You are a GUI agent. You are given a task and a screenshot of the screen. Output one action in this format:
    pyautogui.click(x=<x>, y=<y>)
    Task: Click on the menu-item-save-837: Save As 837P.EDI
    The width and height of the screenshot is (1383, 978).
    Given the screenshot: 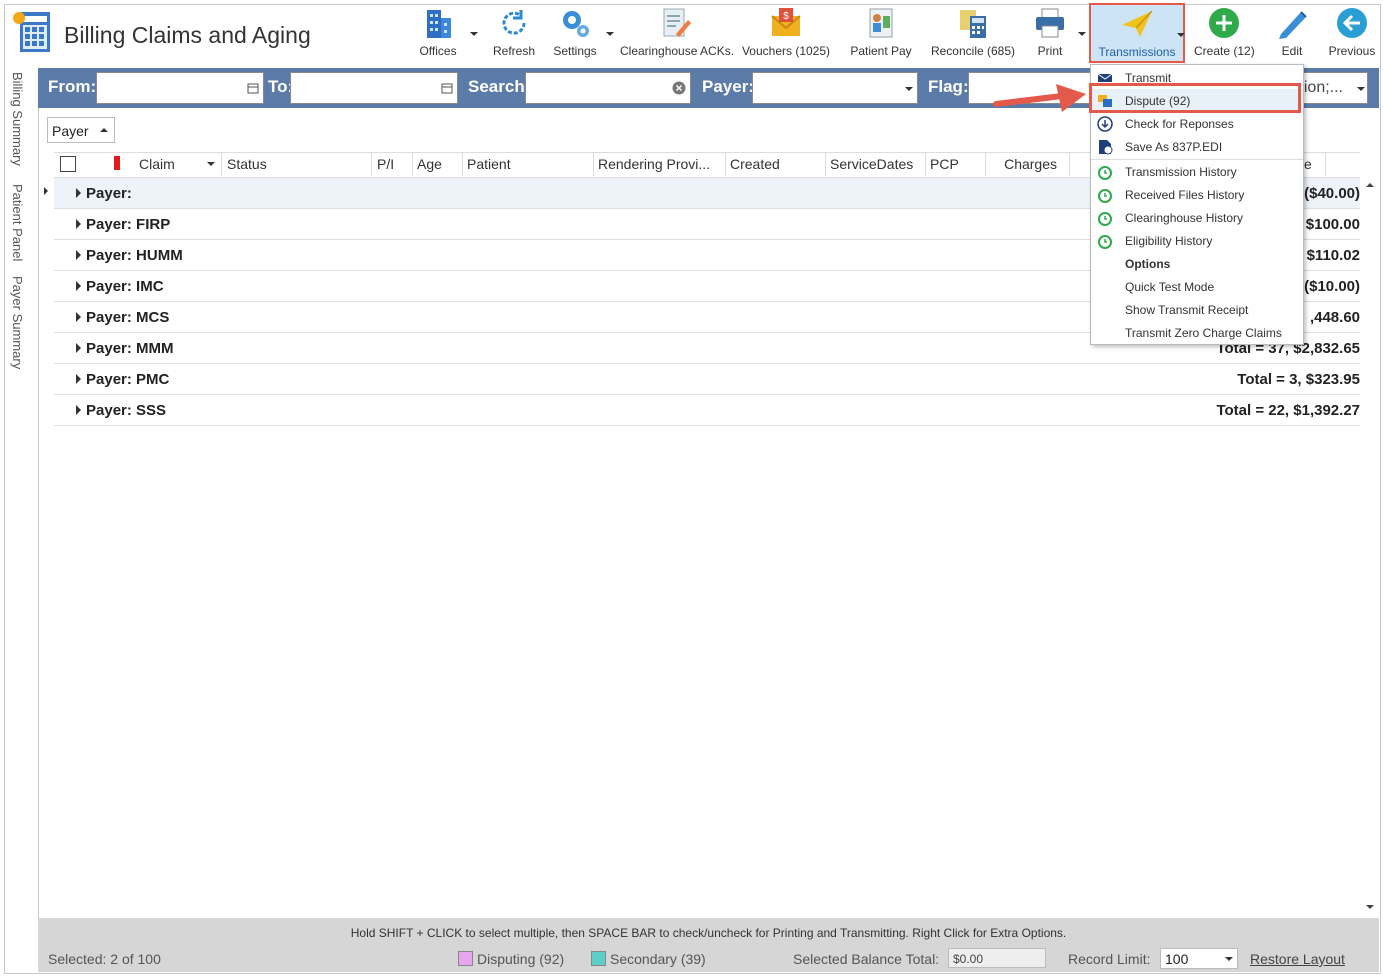 What is the action you would take?
    pyautogui.click(x=1197, y=146)
    